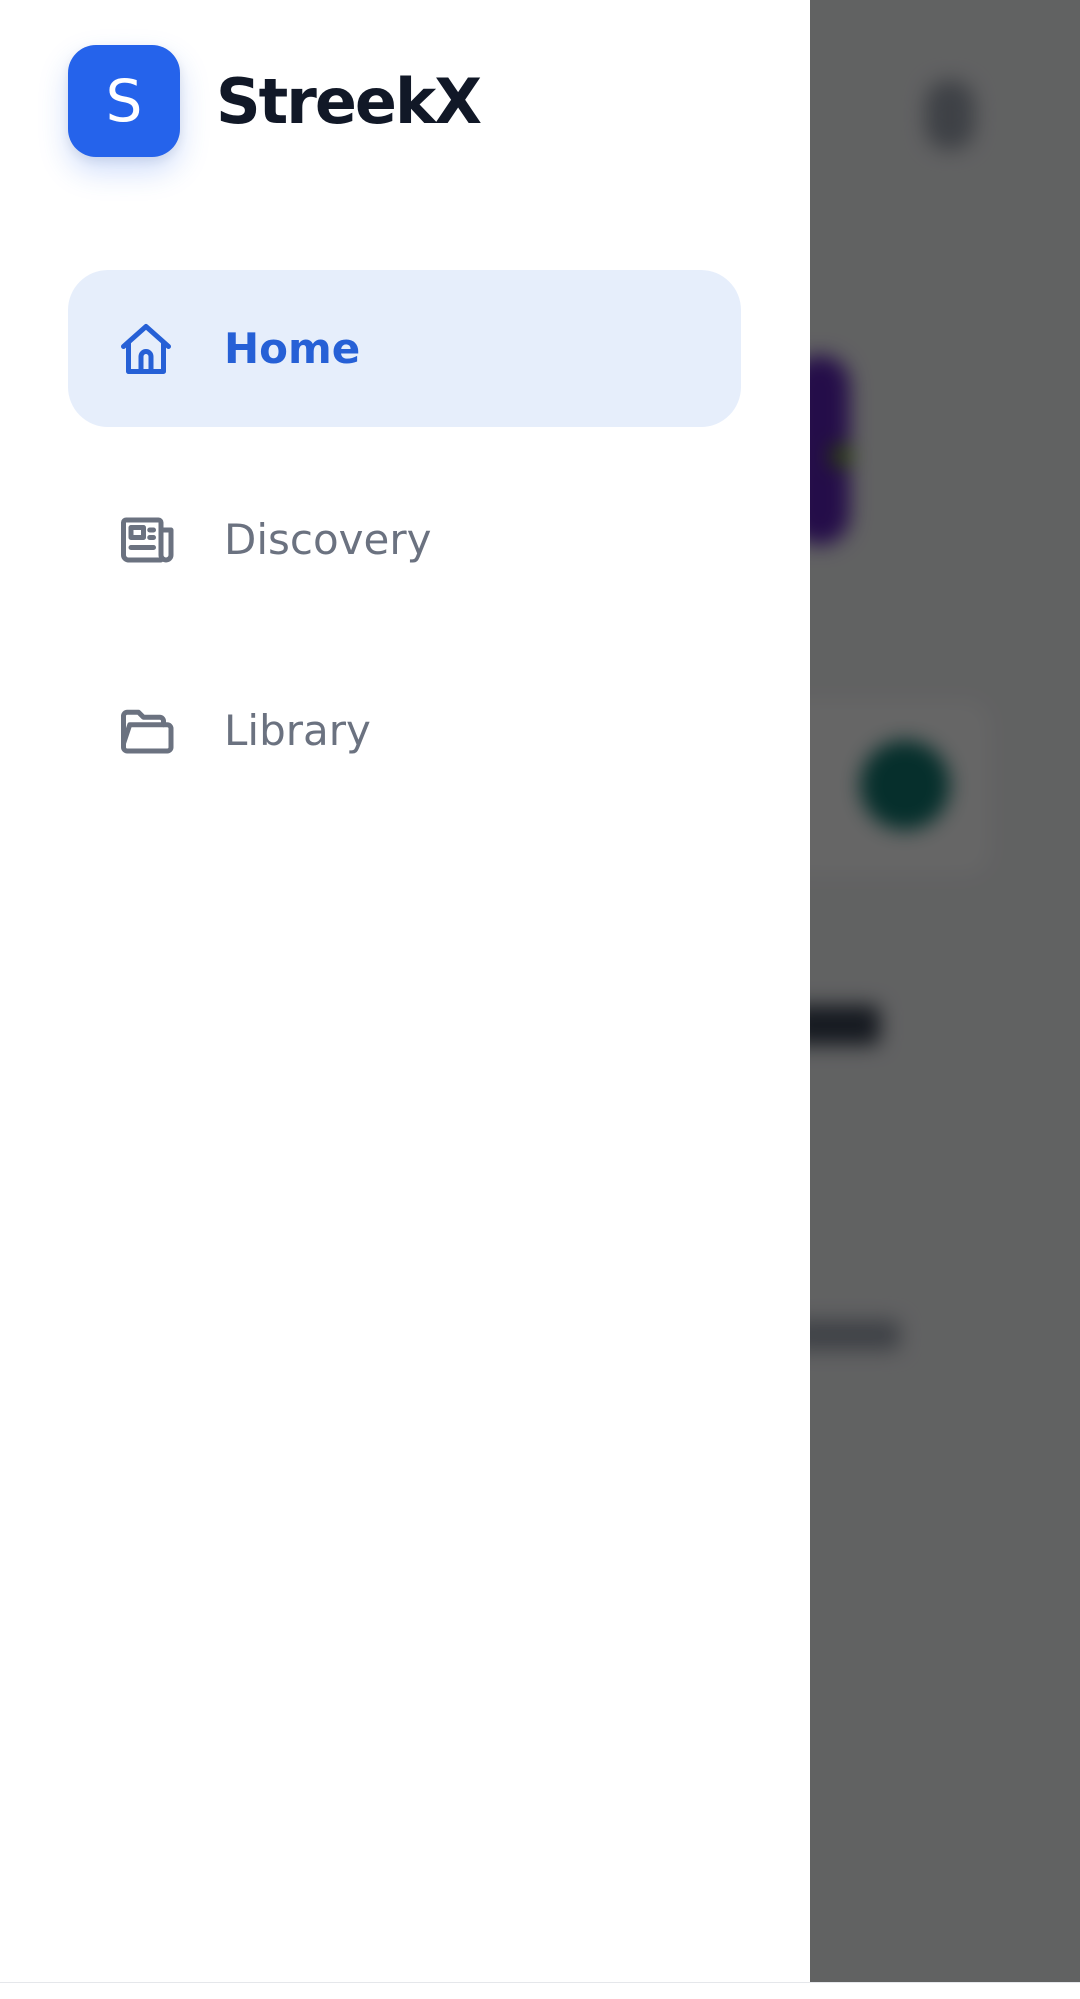 This screenshot has height=1999, width=1080. I want to click on nav-item-discovery: Discovery, so click(404, 539).